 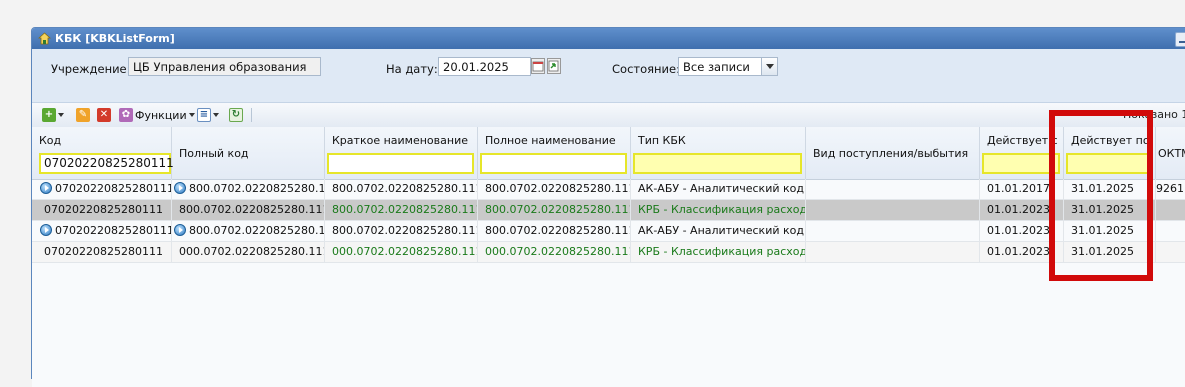 What do you see at coordinates (400, 163) in the screenshot?
I see `short-name-filter-input` at bounding box center [400, 163].